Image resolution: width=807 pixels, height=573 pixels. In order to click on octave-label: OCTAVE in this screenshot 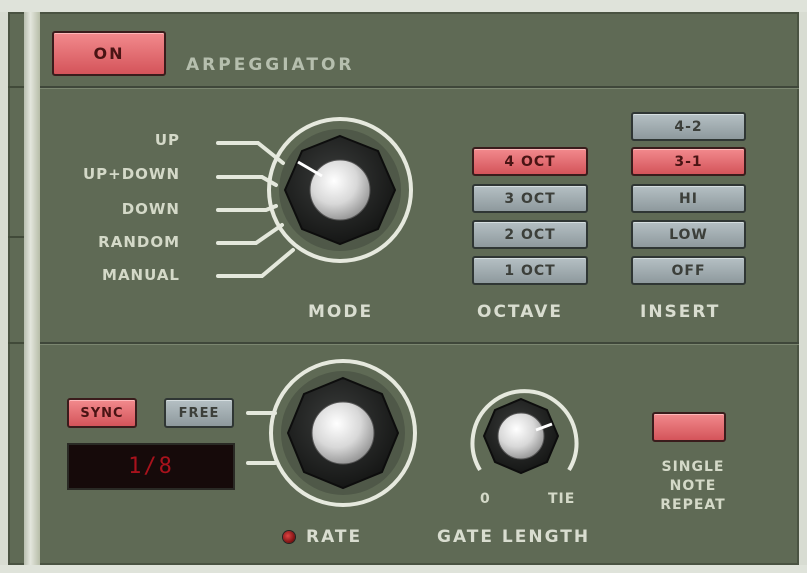, I will do `click(520, 312)`.